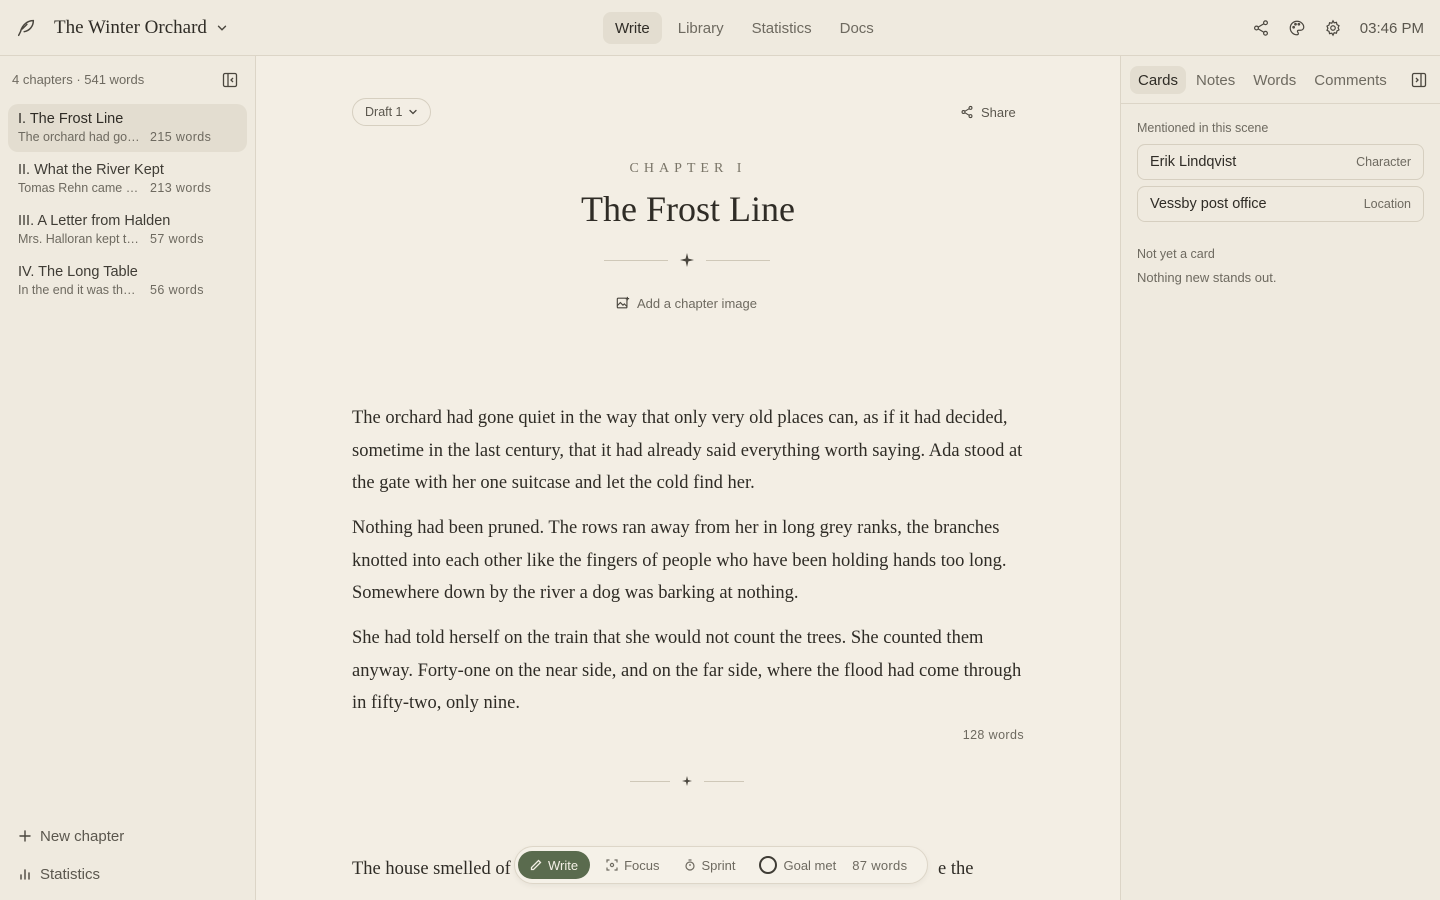  Describe the element at coordinates (230, 80) in the screenshot. I see `collapse-sidebar-icon` at that location.